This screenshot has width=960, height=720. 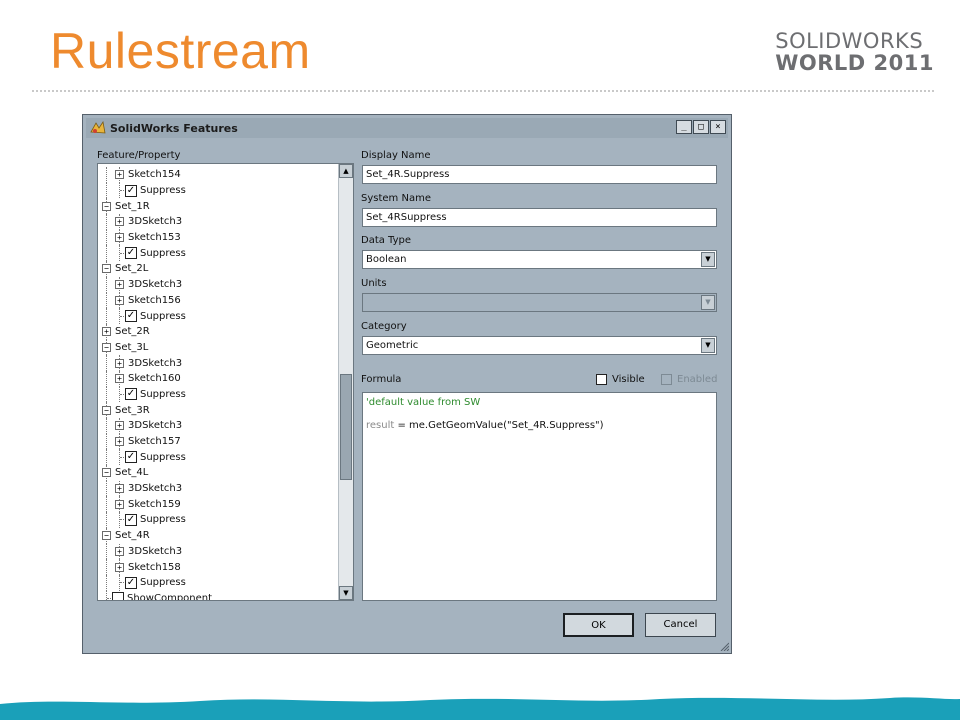 What do you see at coordinates (718, 127) in the screenshot?
I see `close-button: ×` at bounding box center [718, 127].